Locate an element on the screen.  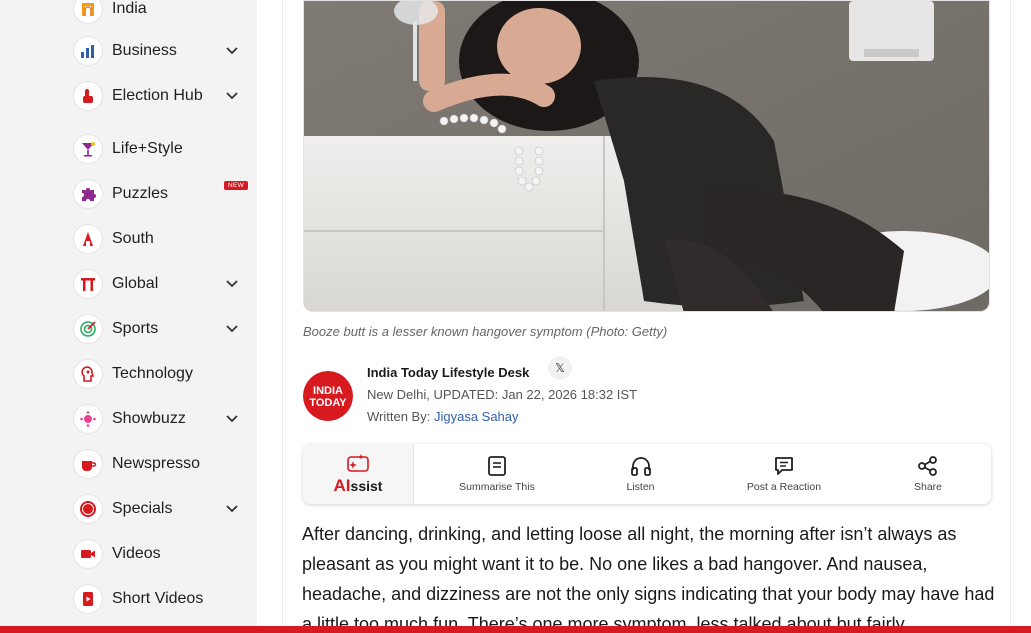
document-icon is located at coordinates (497, 466).